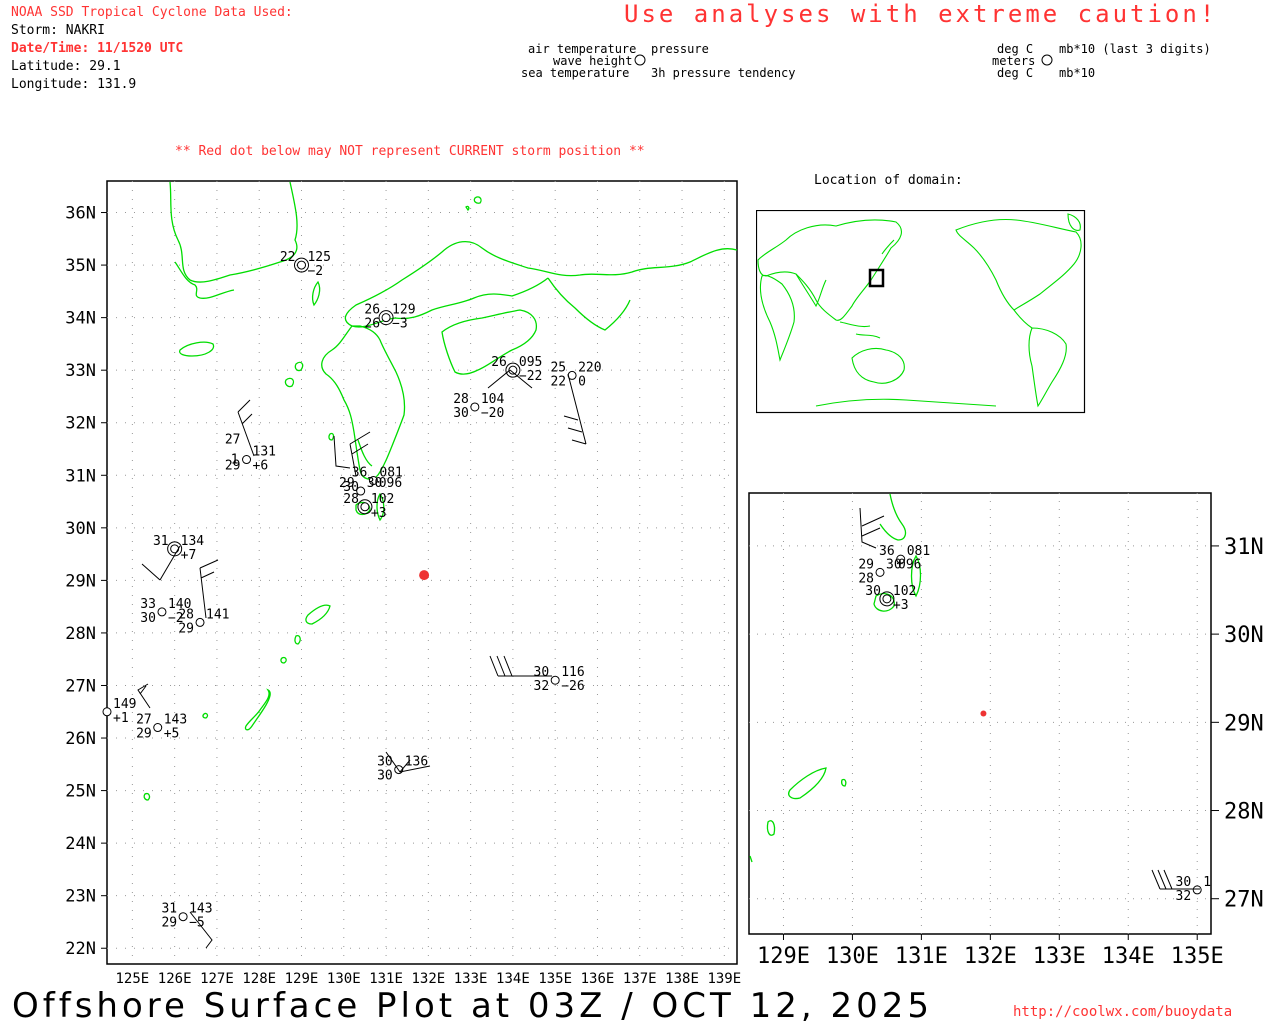 Image resolution: width=1280 pixels, height=1026 pixels. Describe the element at coordinates (990, 956) in the screenshot. I see `zoom-lon-label: 132E` at that location.